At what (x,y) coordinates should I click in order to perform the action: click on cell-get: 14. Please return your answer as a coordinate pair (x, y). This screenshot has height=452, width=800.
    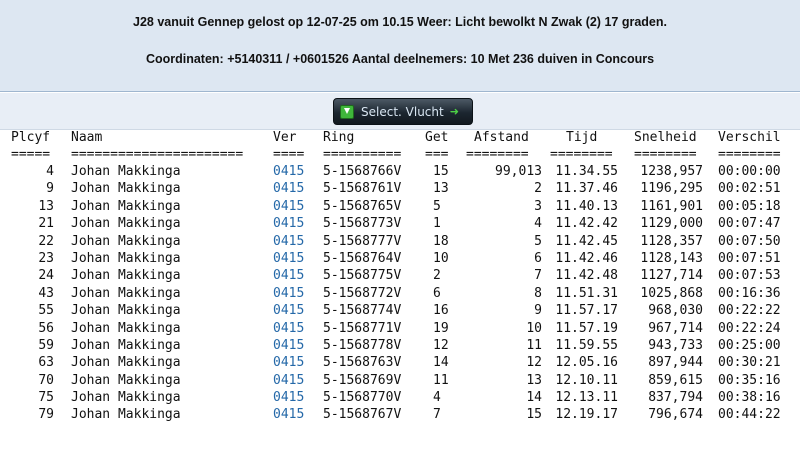
    Looking at the image, I should click on (441, 363).